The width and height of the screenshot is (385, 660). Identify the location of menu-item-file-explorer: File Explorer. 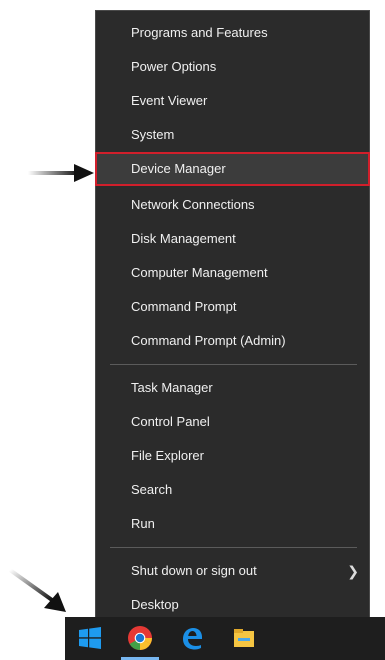
(232, 456).